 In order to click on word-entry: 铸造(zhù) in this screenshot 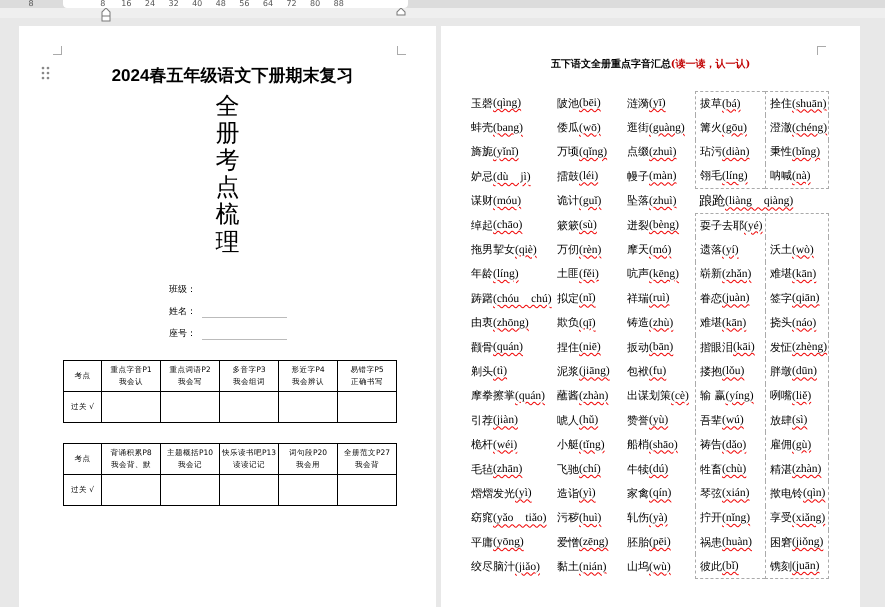, I will do `click(650, 323)`.